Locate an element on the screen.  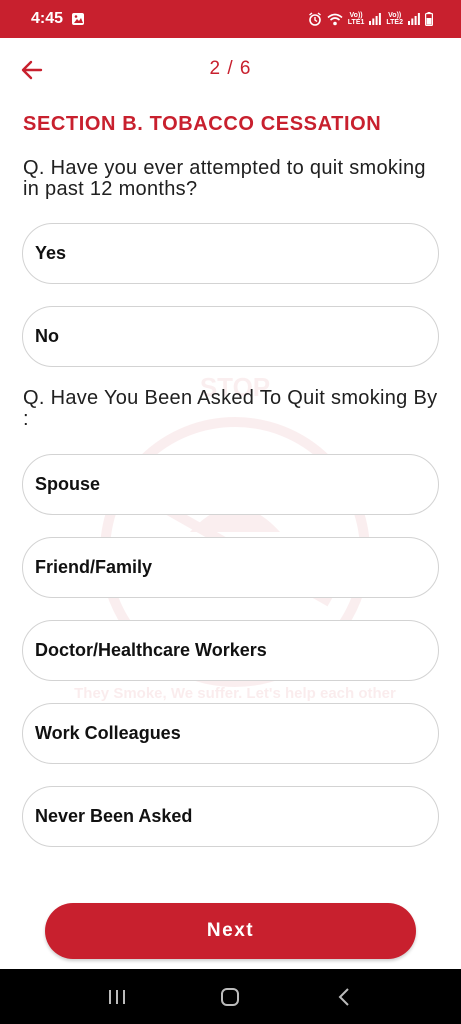
recent-apps-button is located at coordinates (117, 997).